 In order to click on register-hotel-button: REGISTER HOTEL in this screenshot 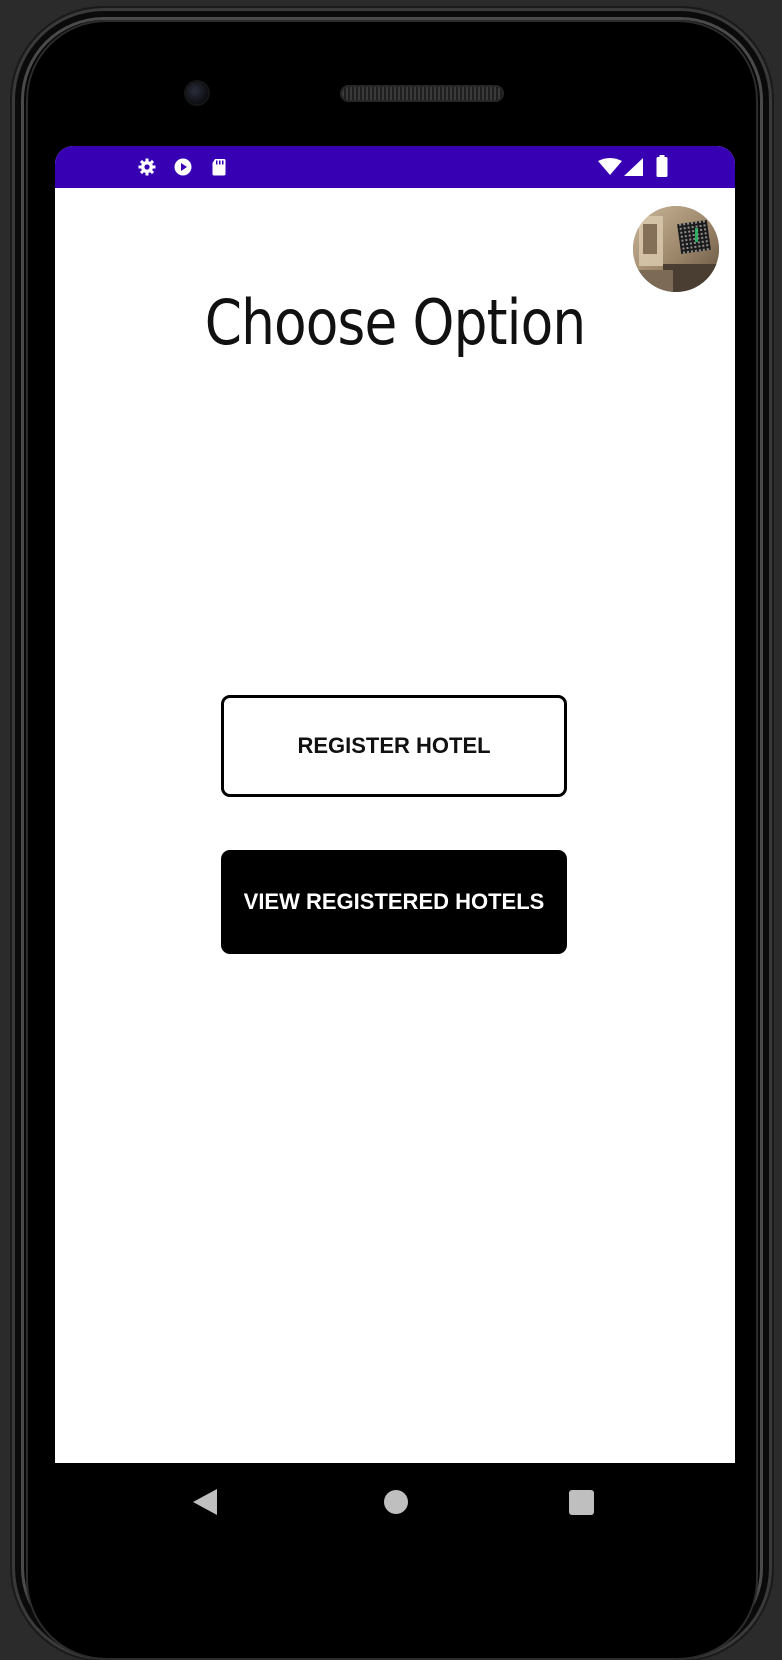, I will do `click(394, 746)`.